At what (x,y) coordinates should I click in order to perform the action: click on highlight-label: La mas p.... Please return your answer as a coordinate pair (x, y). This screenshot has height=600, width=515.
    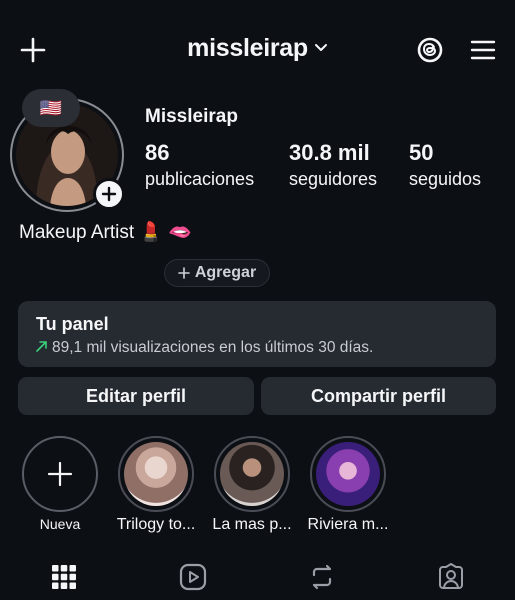
    Looking at the image, I should click on (252, 524).